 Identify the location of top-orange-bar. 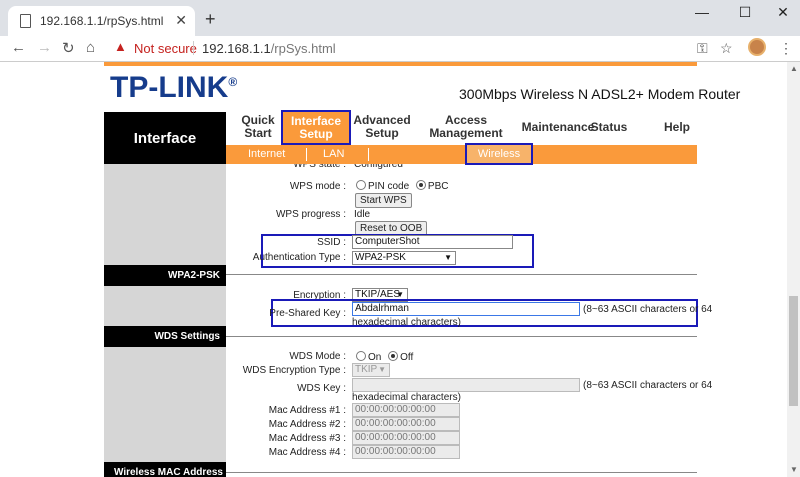
(400, 64).